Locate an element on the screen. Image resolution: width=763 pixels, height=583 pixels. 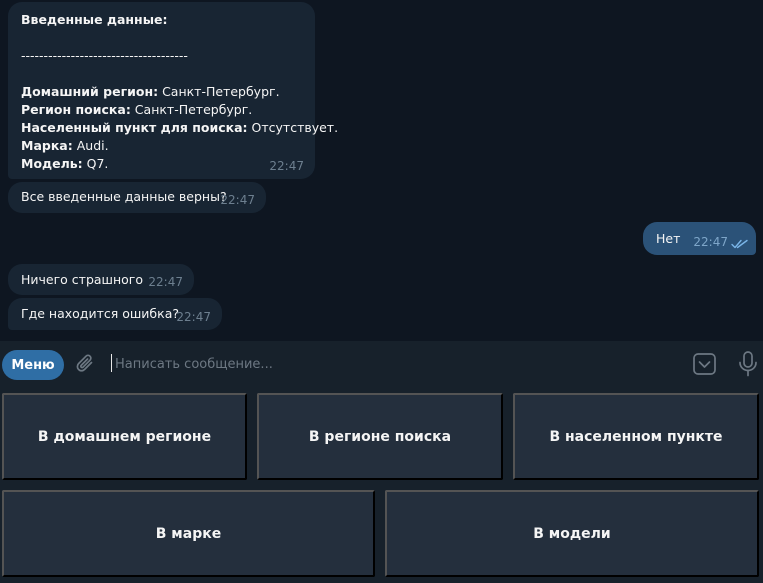
summary-field-brand: Марка: Audi. is located at coordinates (65, 145).